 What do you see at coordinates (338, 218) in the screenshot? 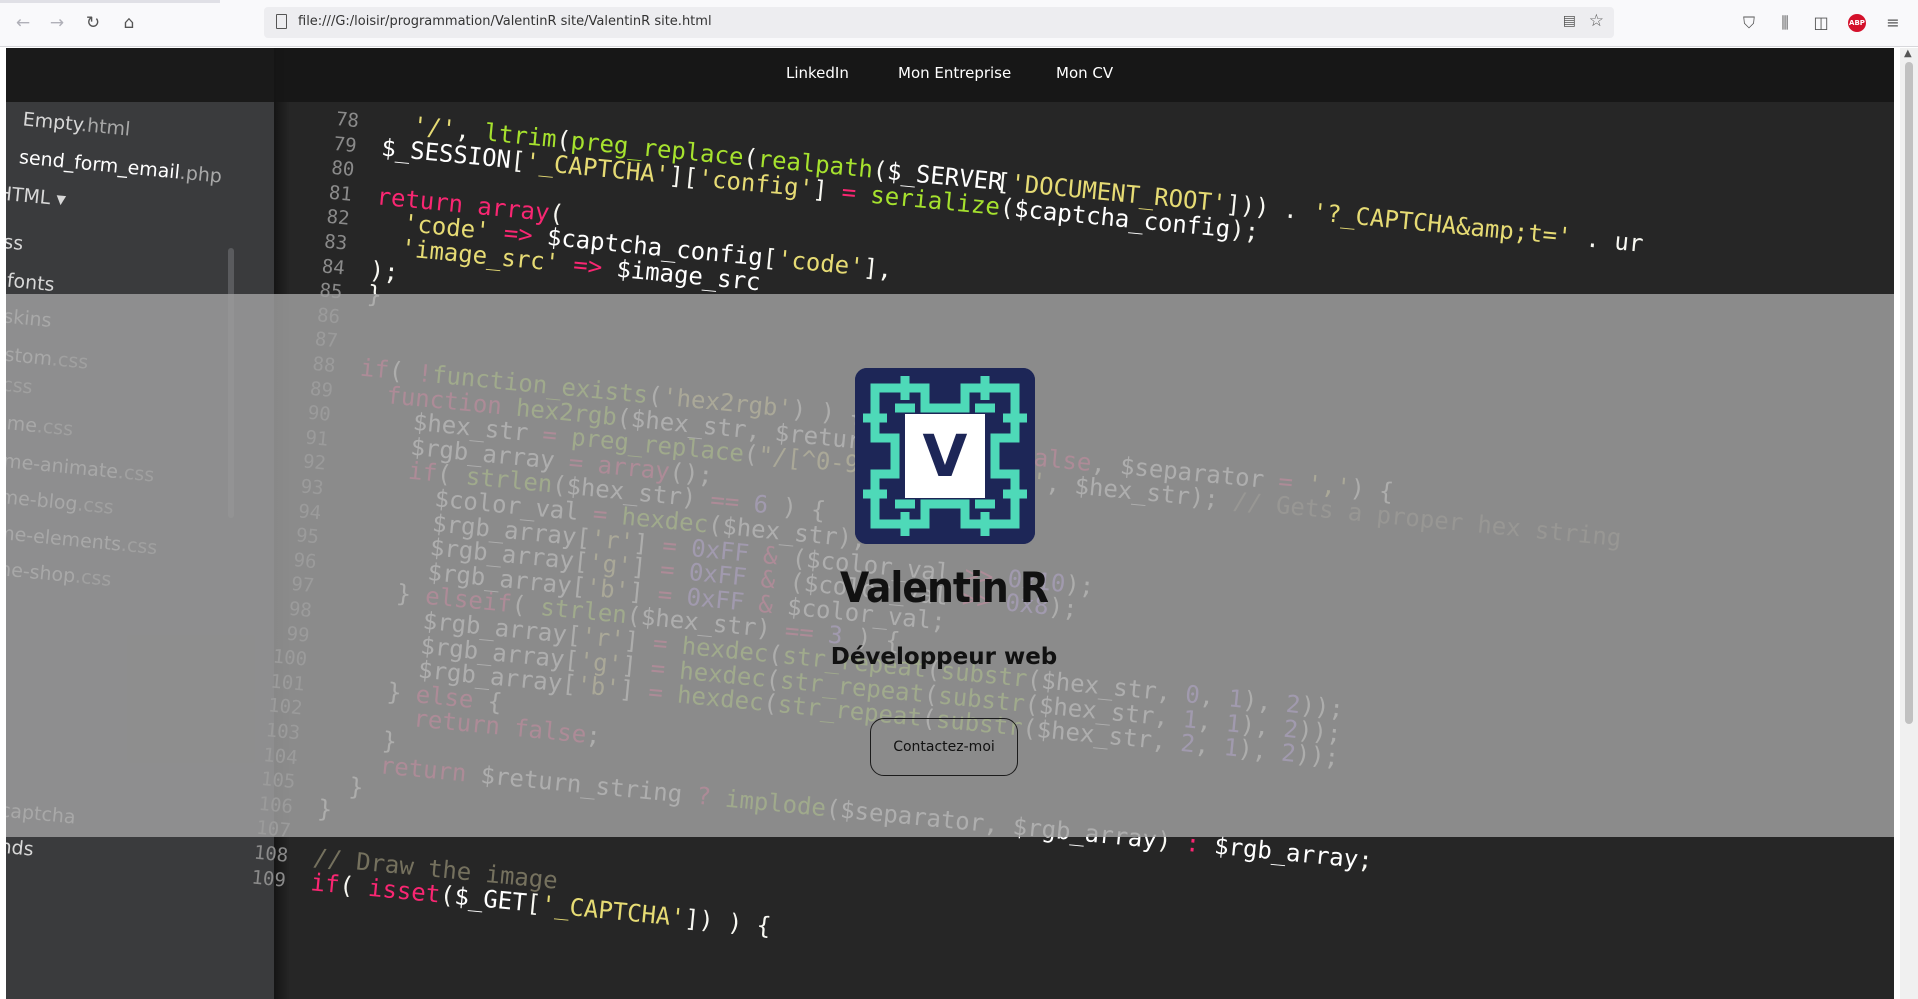
I see `code-line-number: 82` at bounding box center [338, 218].